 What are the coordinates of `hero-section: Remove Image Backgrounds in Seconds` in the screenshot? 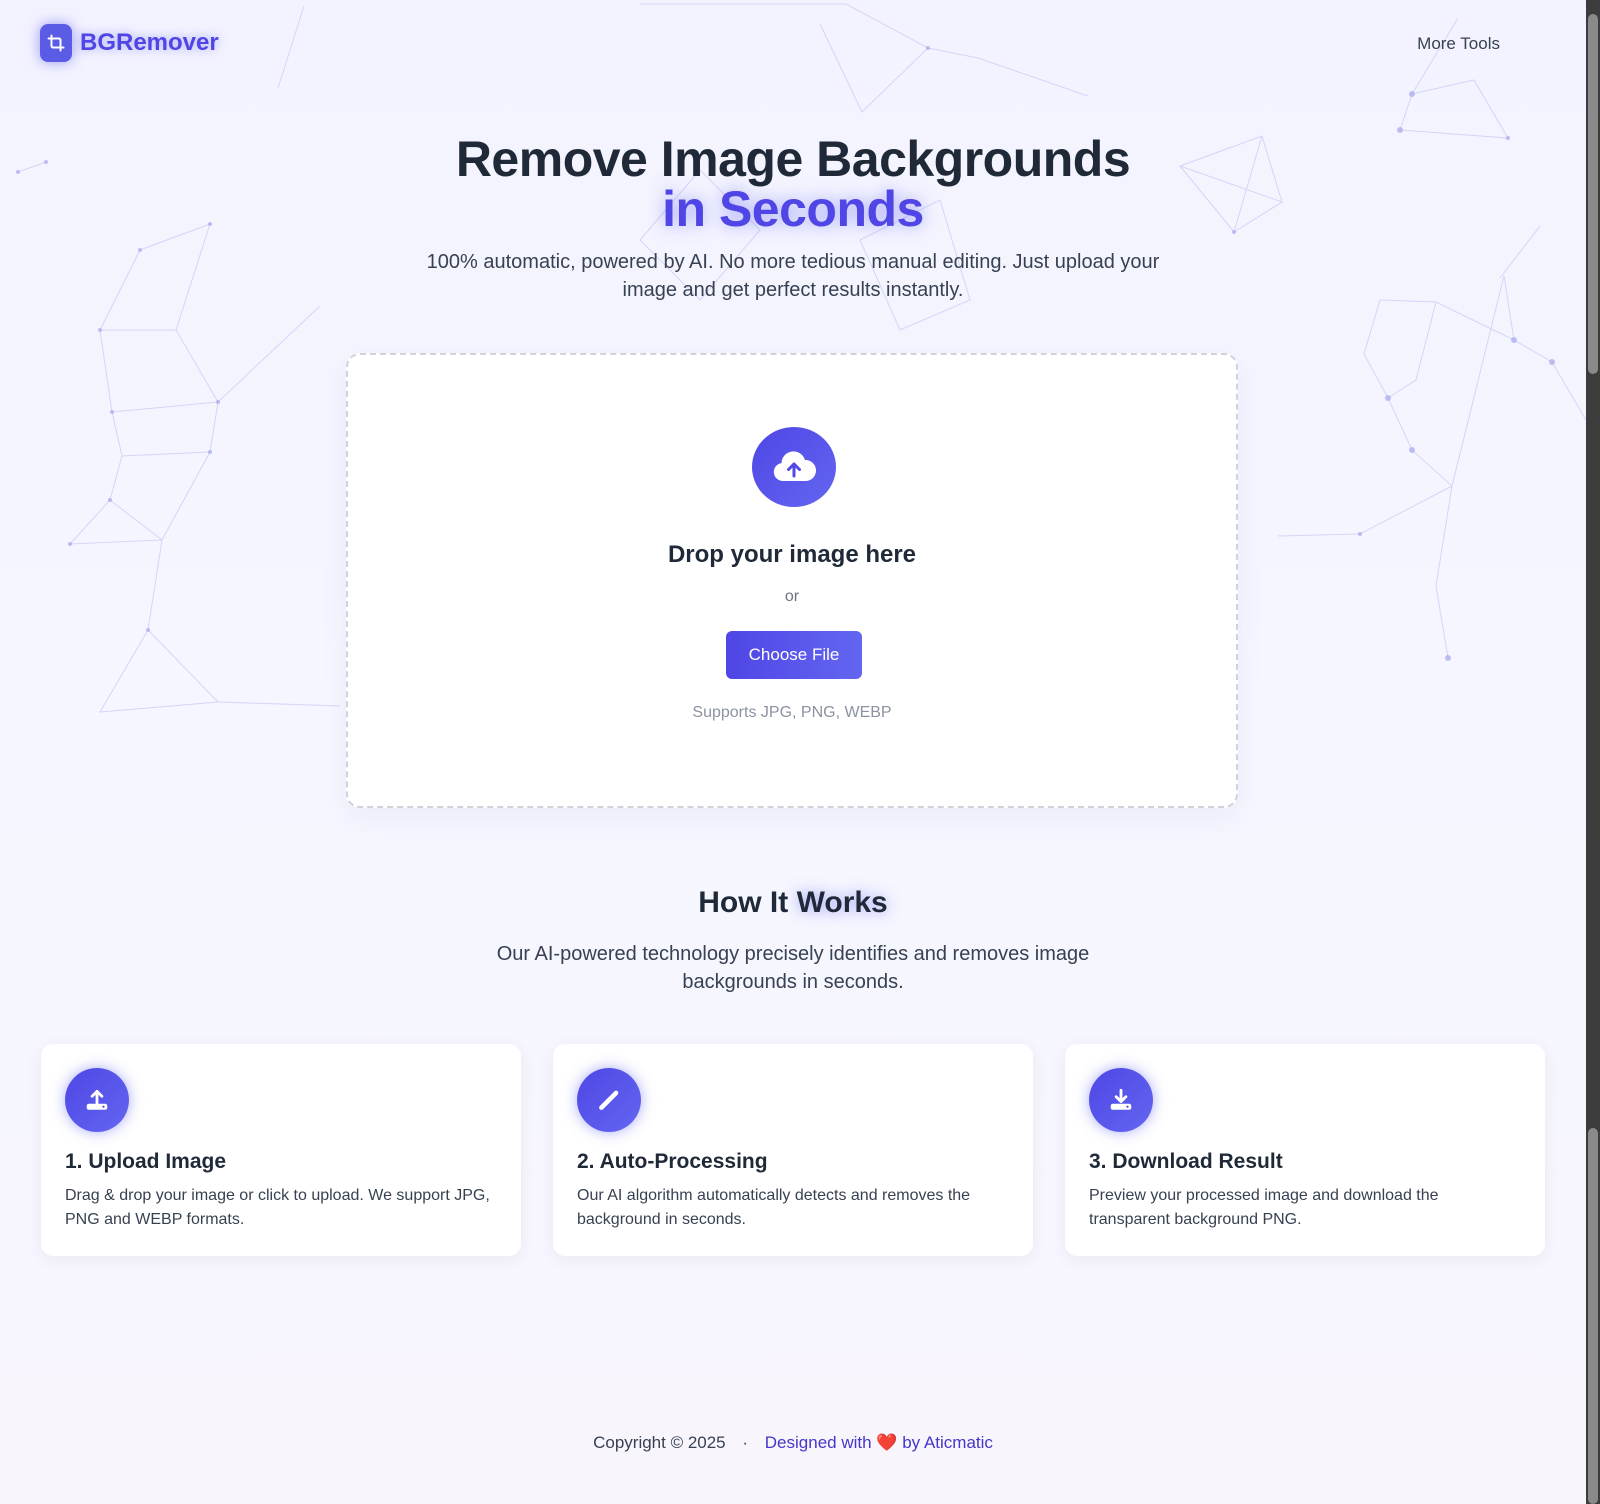 It's located at (793, 184).